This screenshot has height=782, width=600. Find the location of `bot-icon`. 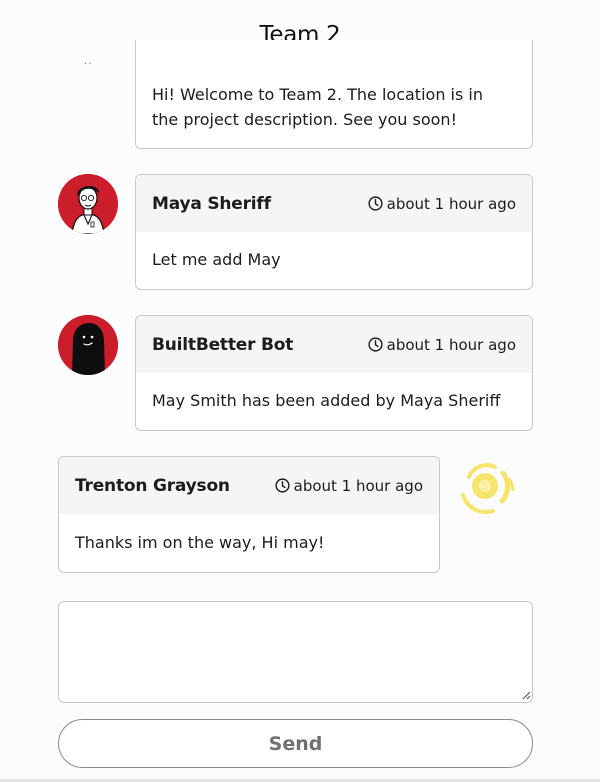

bot-icon is located at coordinates (88, 345).